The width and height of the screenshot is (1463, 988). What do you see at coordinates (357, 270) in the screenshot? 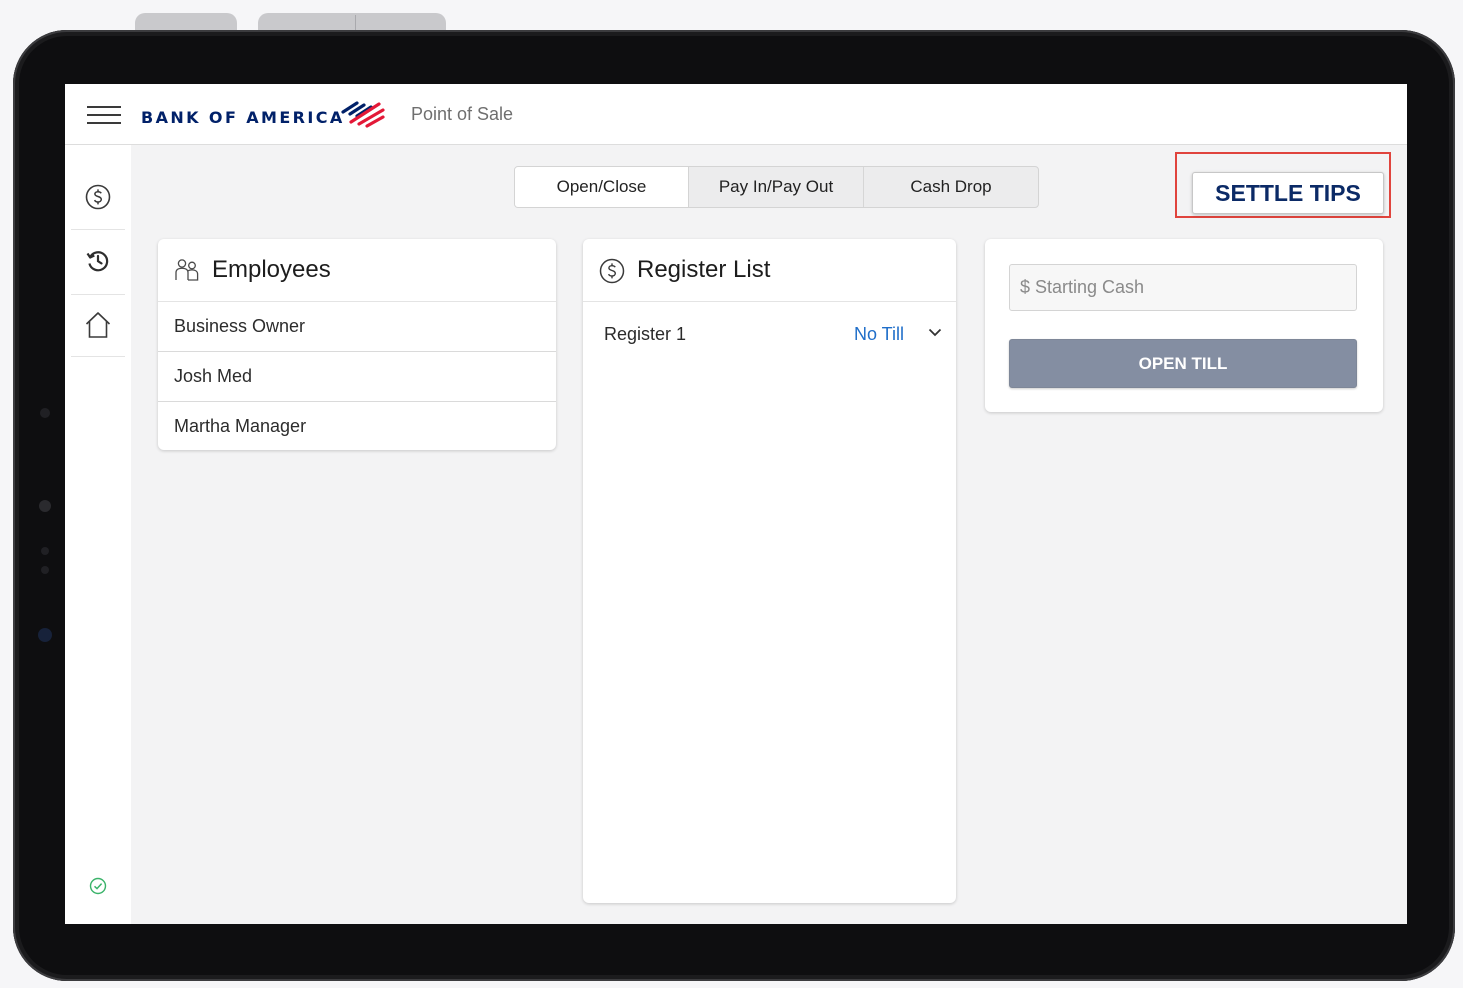
I see `employees-header: Employees` at bounding box center [357, 270].